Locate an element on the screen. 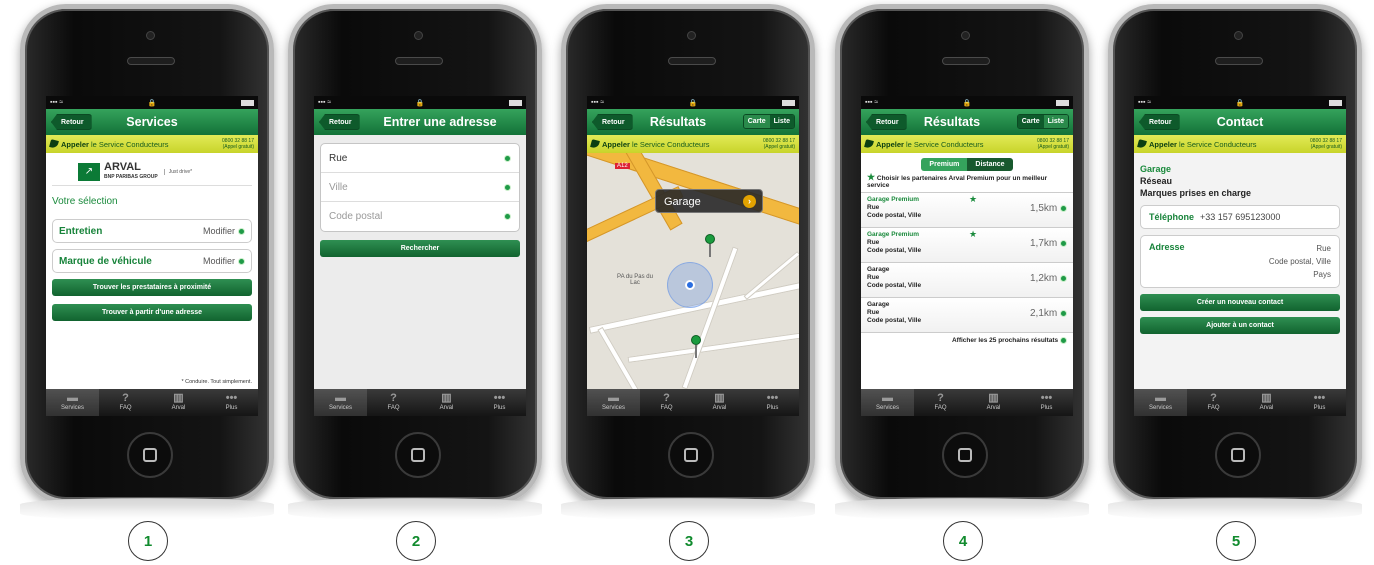 This screenshot has height=565, width=1374. step-number: 1 is located at coordinates (148, 541).